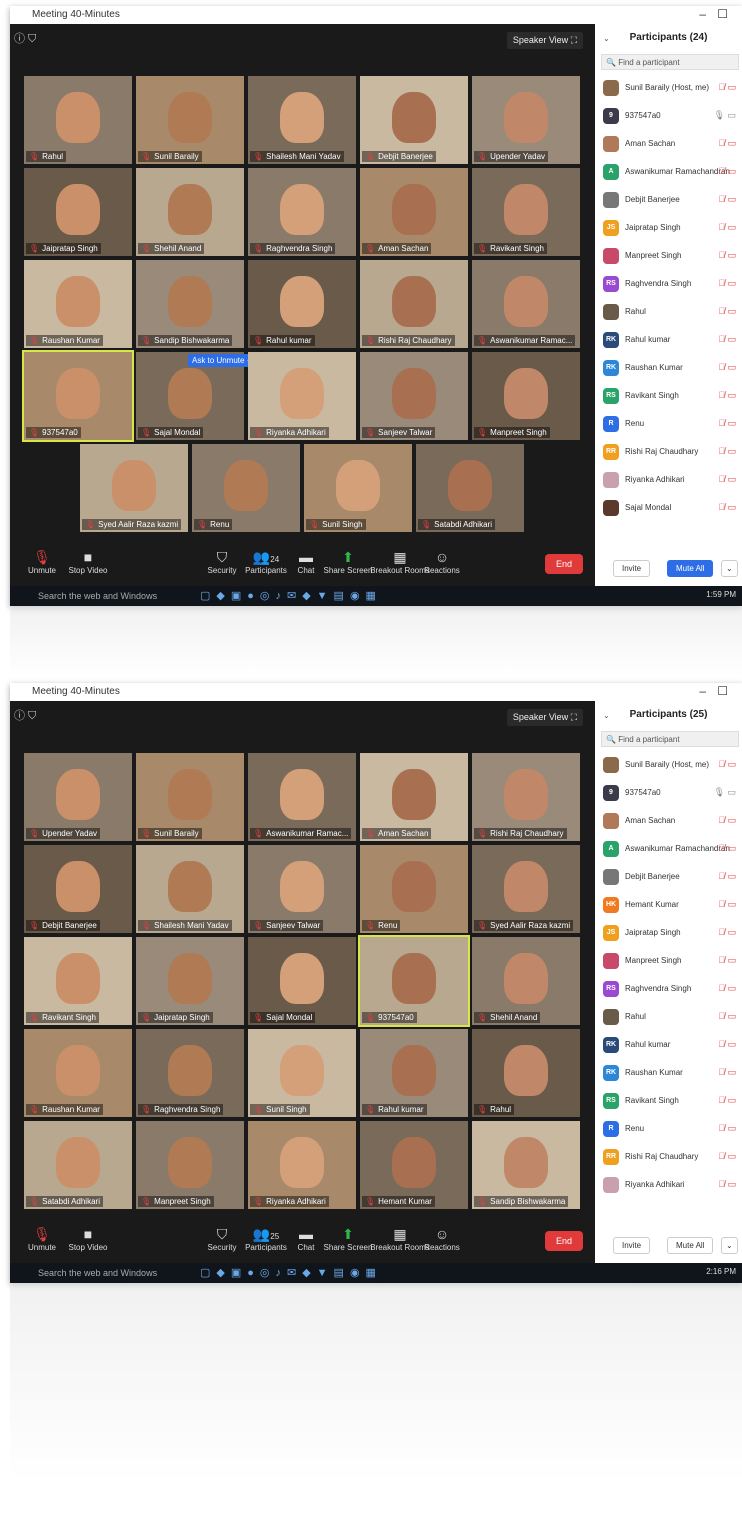 Image resolution: width=742 pixels, height=1515 pixels. I want to click on participant-row: A Aswanikumar Ramachandran 🎙̸ ▭, so click(668, 172).